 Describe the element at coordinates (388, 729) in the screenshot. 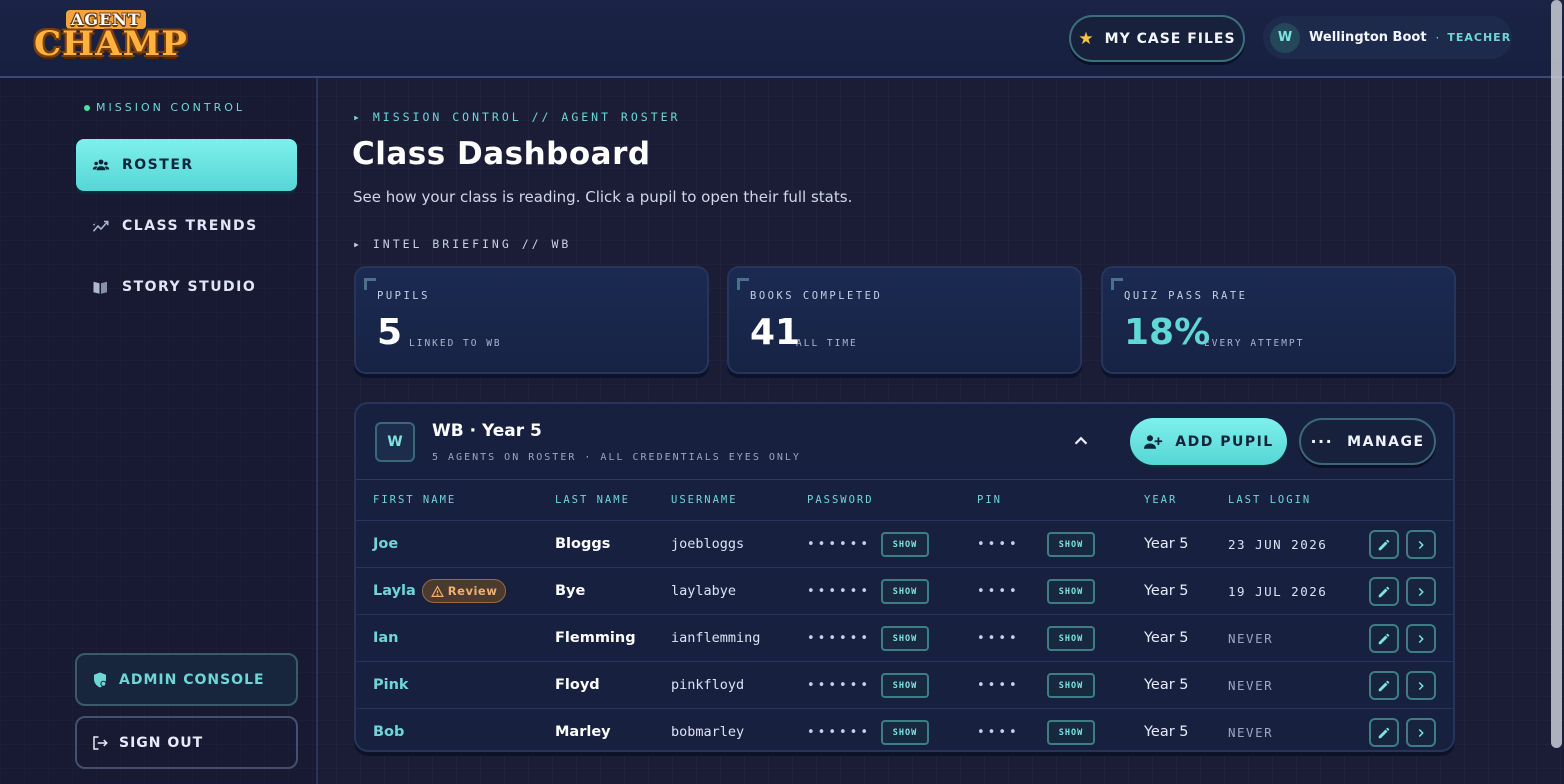

I see `first-name-link: Bob` at that location.